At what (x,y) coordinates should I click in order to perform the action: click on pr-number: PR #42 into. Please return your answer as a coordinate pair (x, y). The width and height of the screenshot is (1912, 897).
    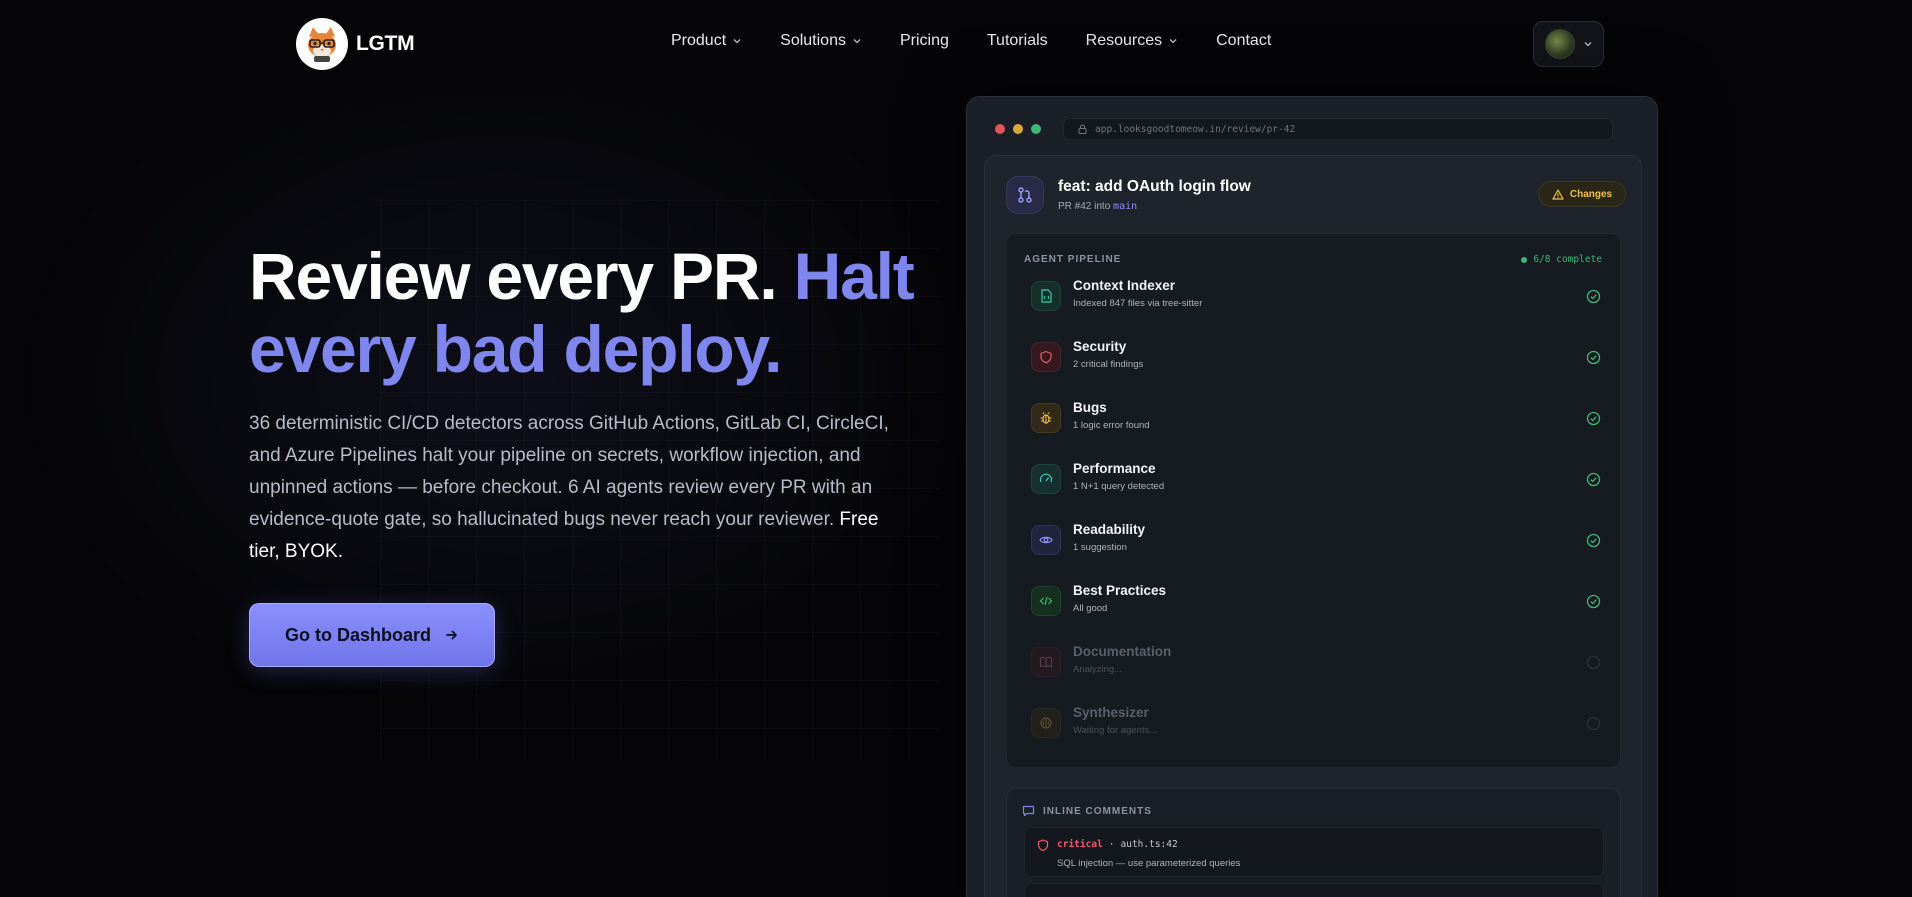
    Looking at the image, I should click on (1084, 206).